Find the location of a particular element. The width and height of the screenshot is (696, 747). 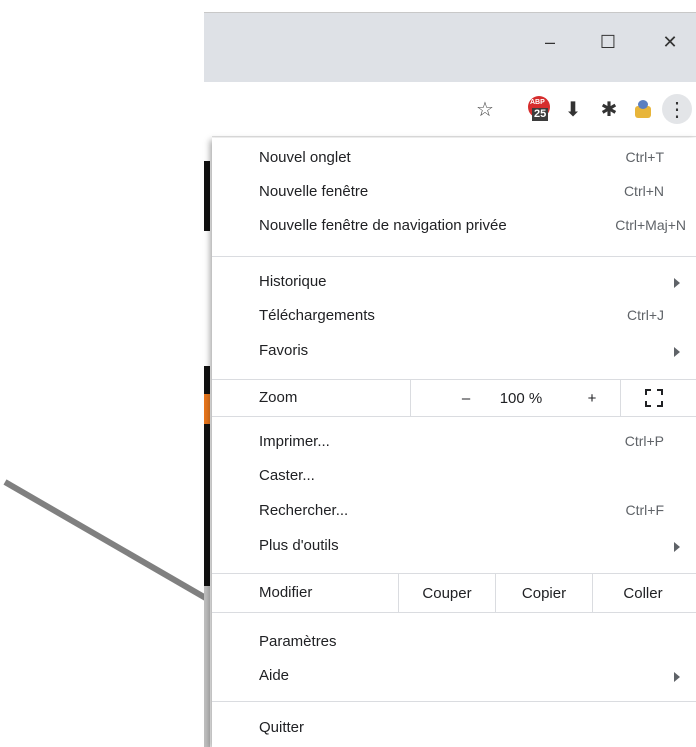

menu-item-shortcut: Ctrl+T is located at coordinates (645, 157).